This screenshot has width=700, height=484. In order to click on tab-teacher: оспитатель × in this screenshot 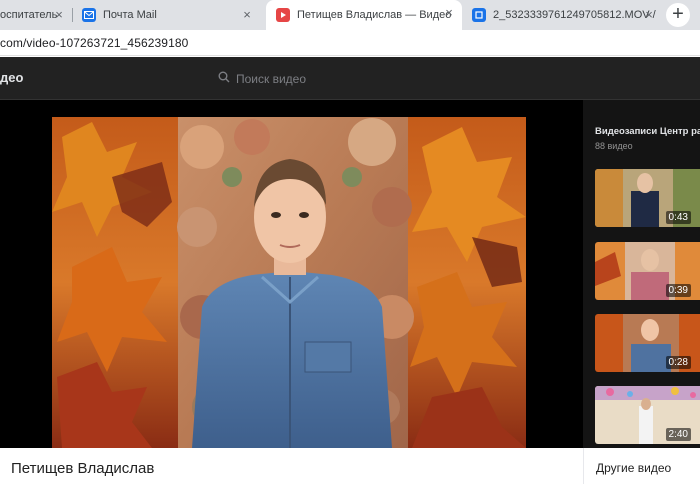, I will do `click(35, 15)`.